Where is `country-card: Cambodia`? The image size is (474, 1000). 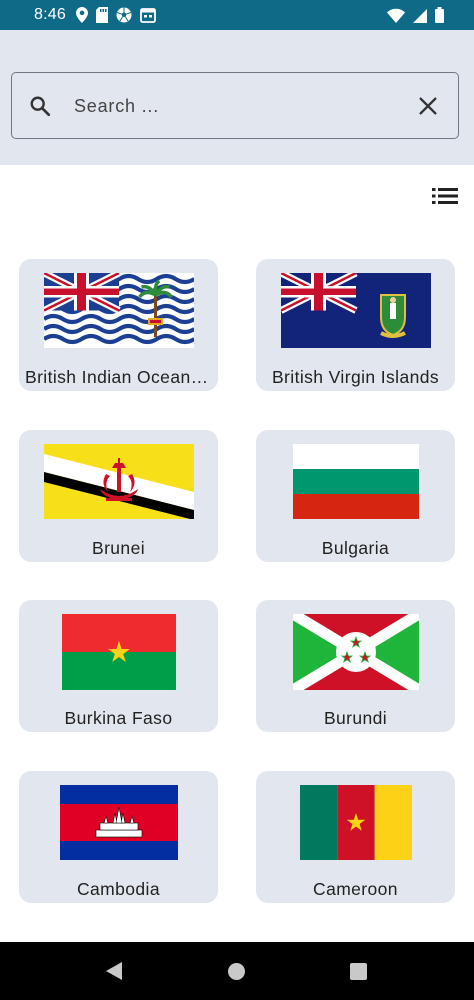 country-card: Cambodia is located at coordinates (118, 837).